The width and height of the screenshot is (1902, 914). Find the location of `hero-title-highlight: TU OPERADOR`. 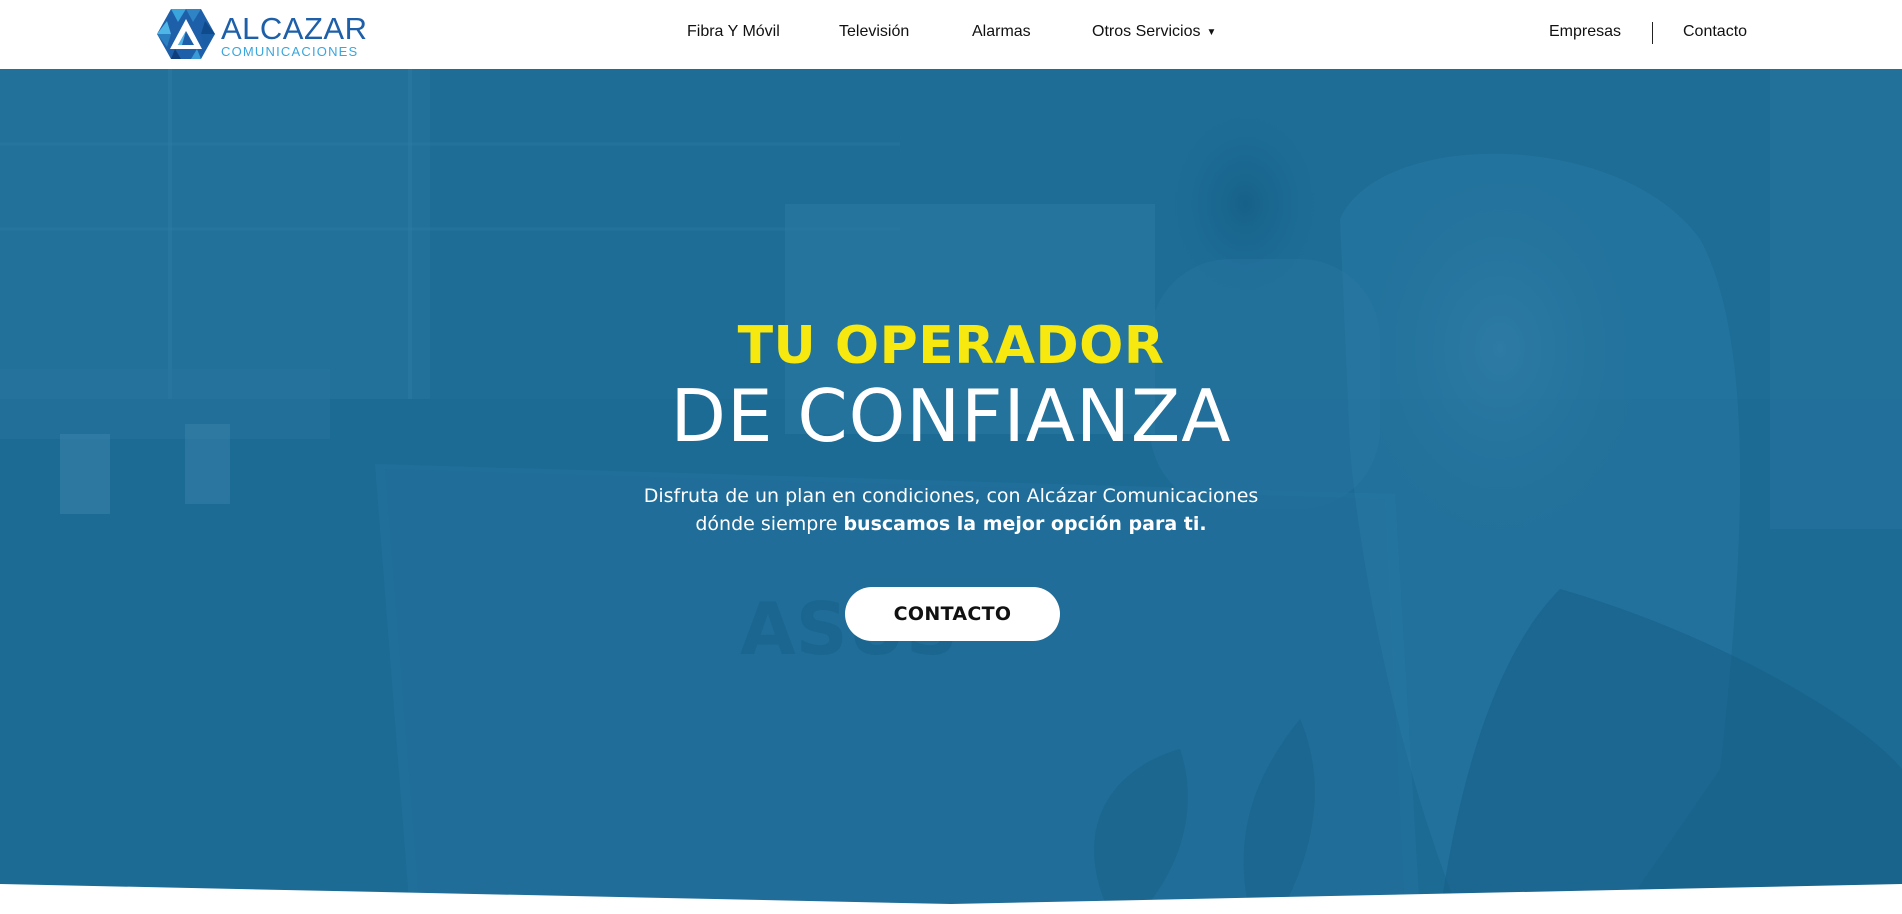

hero-title-highlight: TU OPERADOR is located at coordinates (951, 346).